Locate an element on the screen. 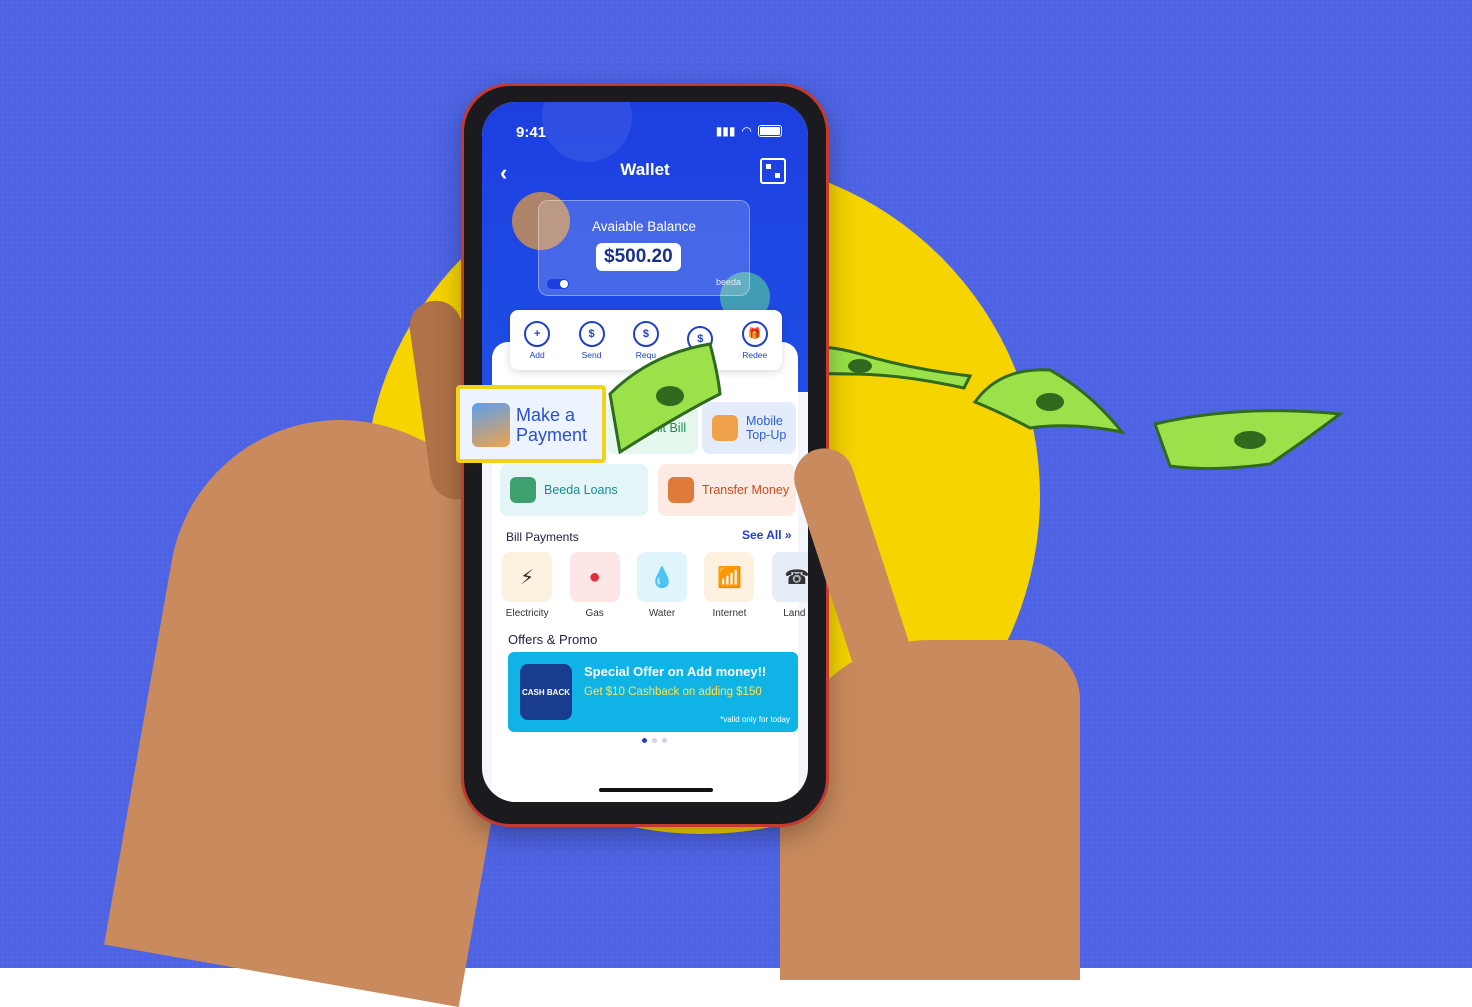 Image resolution: width=1472 pixels, height=1007 pixels. balance-visibility-toggle is located at coordinates (558, 284).